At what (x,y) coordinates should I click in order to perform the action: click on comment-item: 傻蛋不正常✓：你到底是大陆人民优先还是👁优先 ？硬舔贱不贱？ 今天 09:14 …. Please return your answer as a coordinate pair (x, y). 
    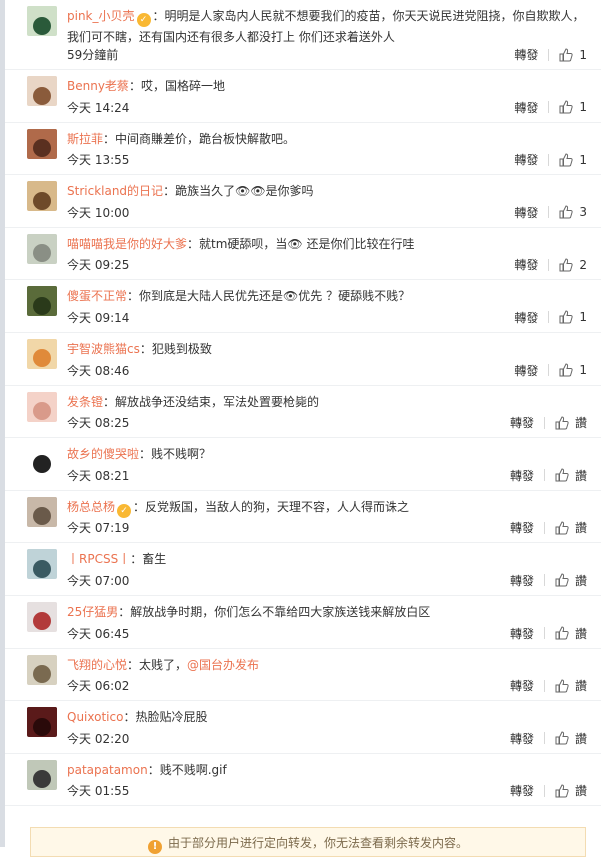
    Looking at the image, I should click on (303, 306).